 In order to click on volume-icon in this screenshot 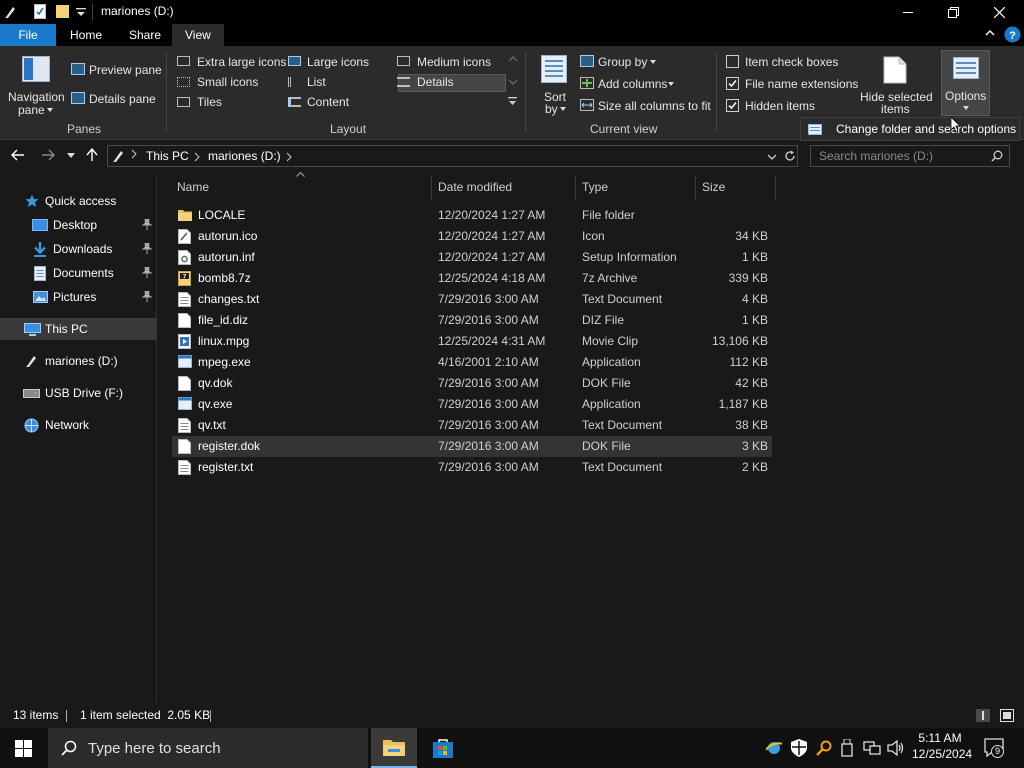, I will do `click(896, 748)`.